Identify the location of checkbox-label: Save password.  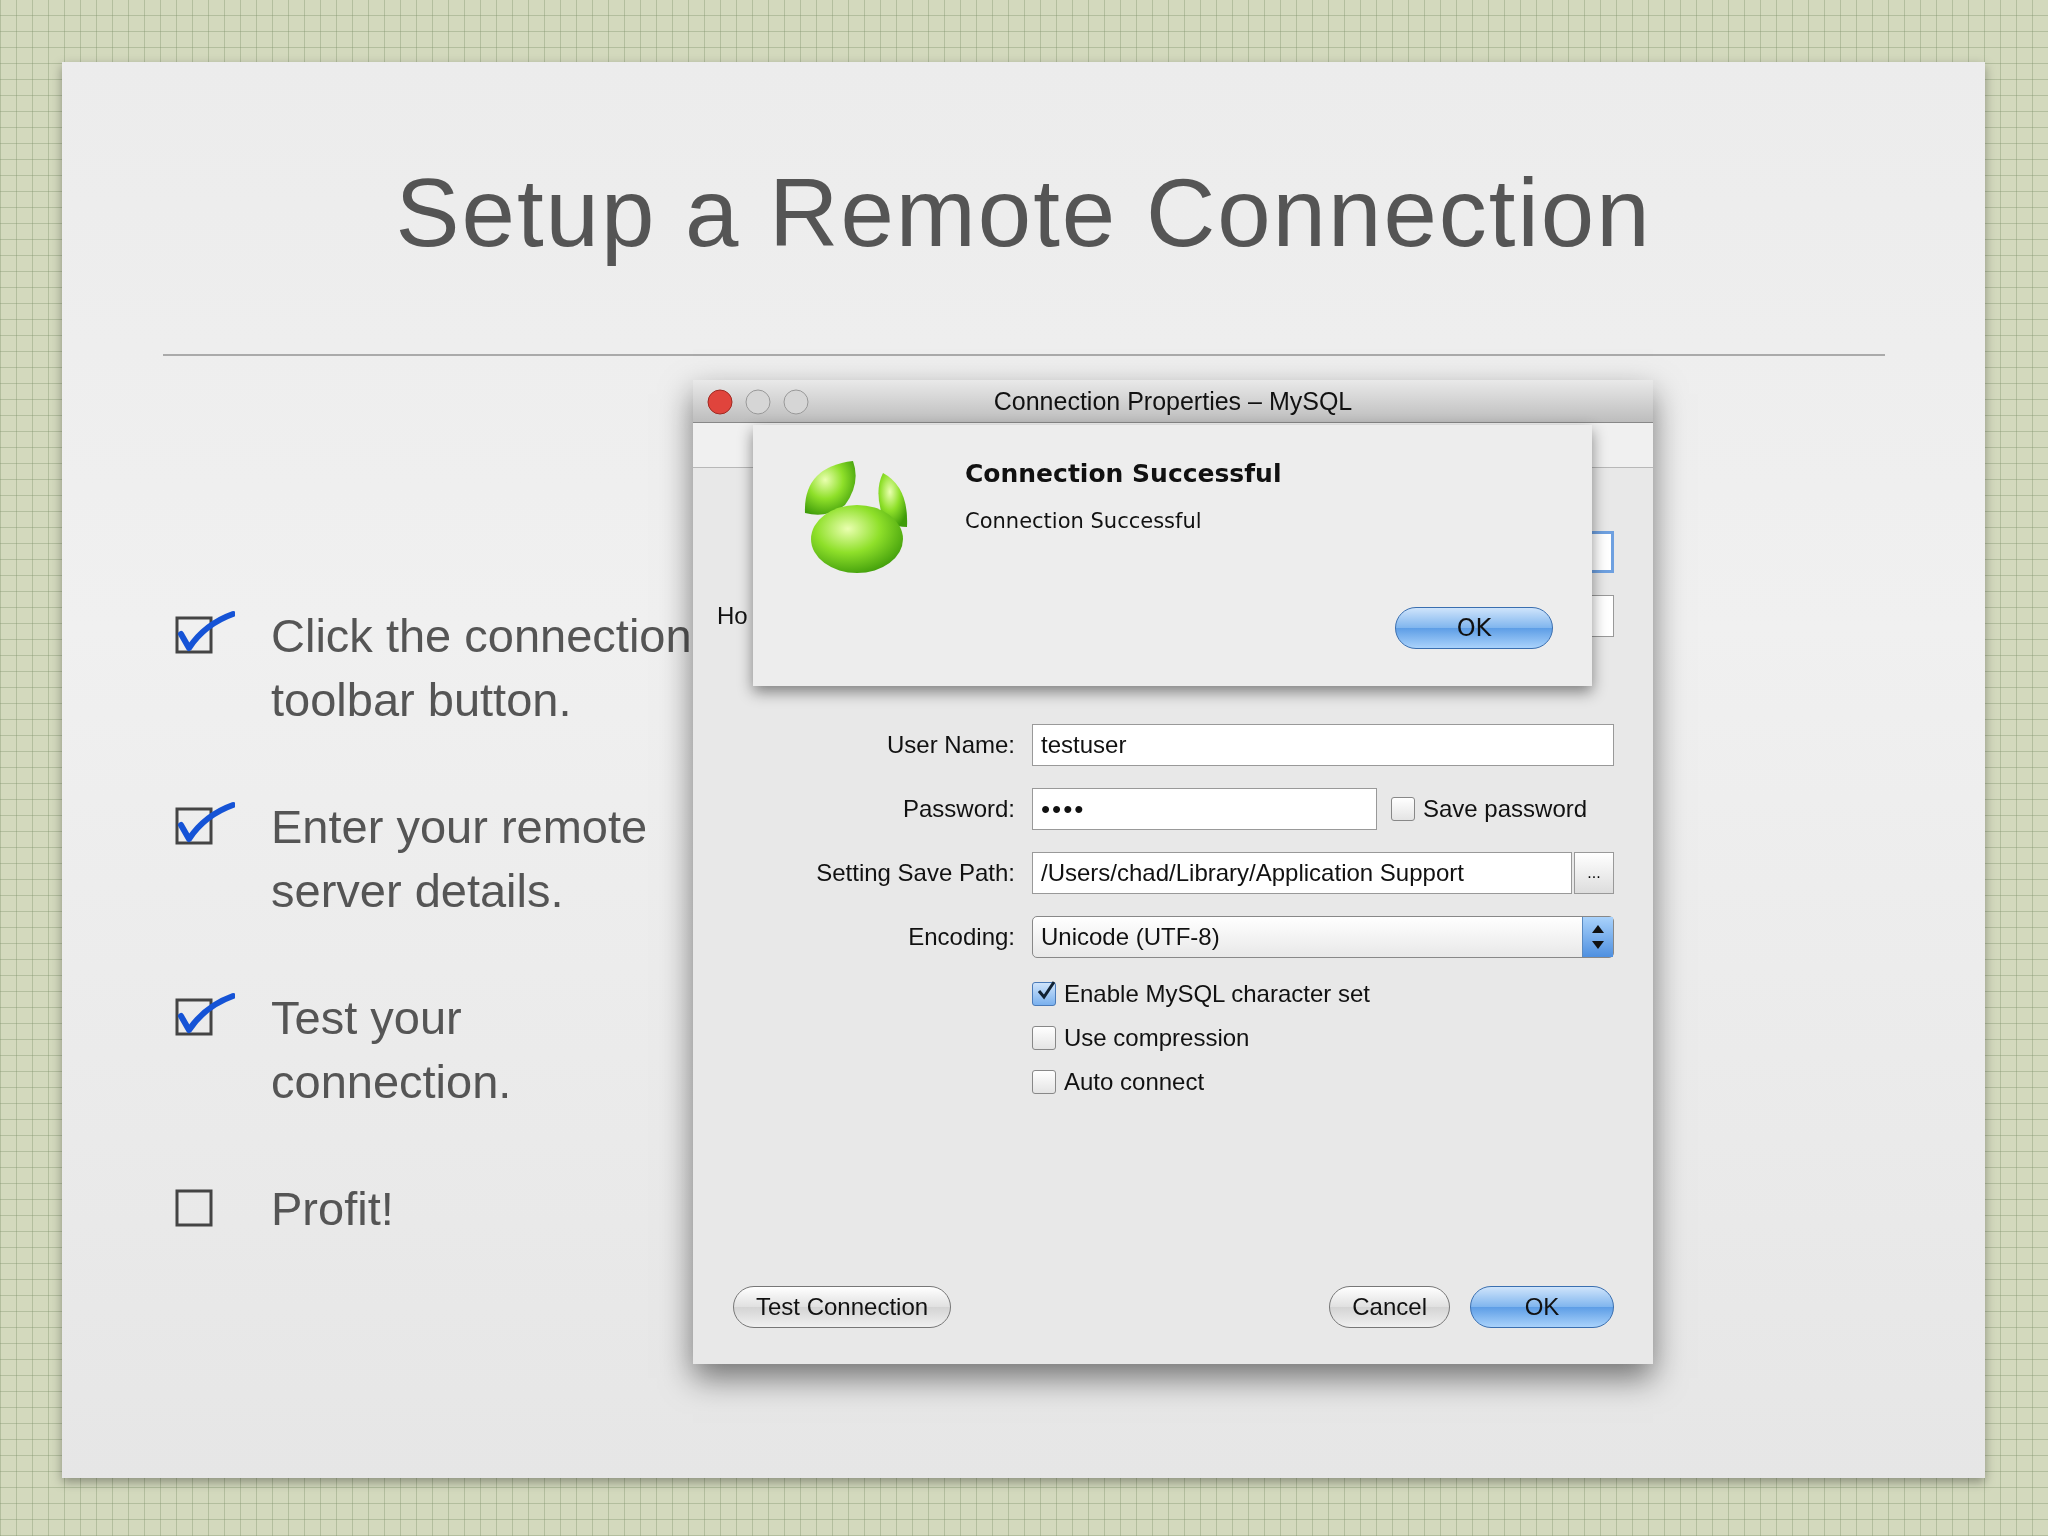
(1505, 809).